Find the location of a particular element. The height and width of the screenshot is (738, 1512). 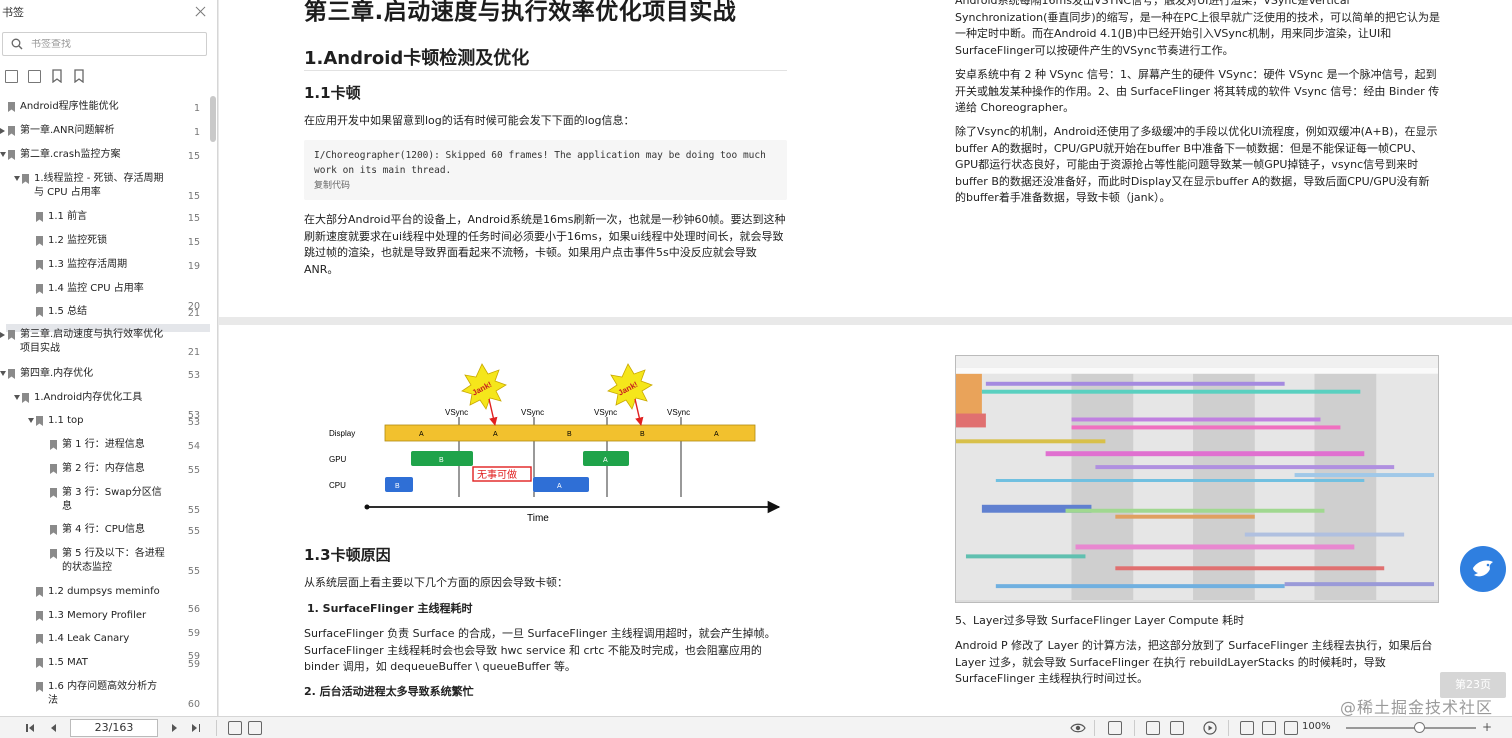

chapter-title: 第三章.启动速度与执行效率优化项目实战 is located at coordinates (520, 12).